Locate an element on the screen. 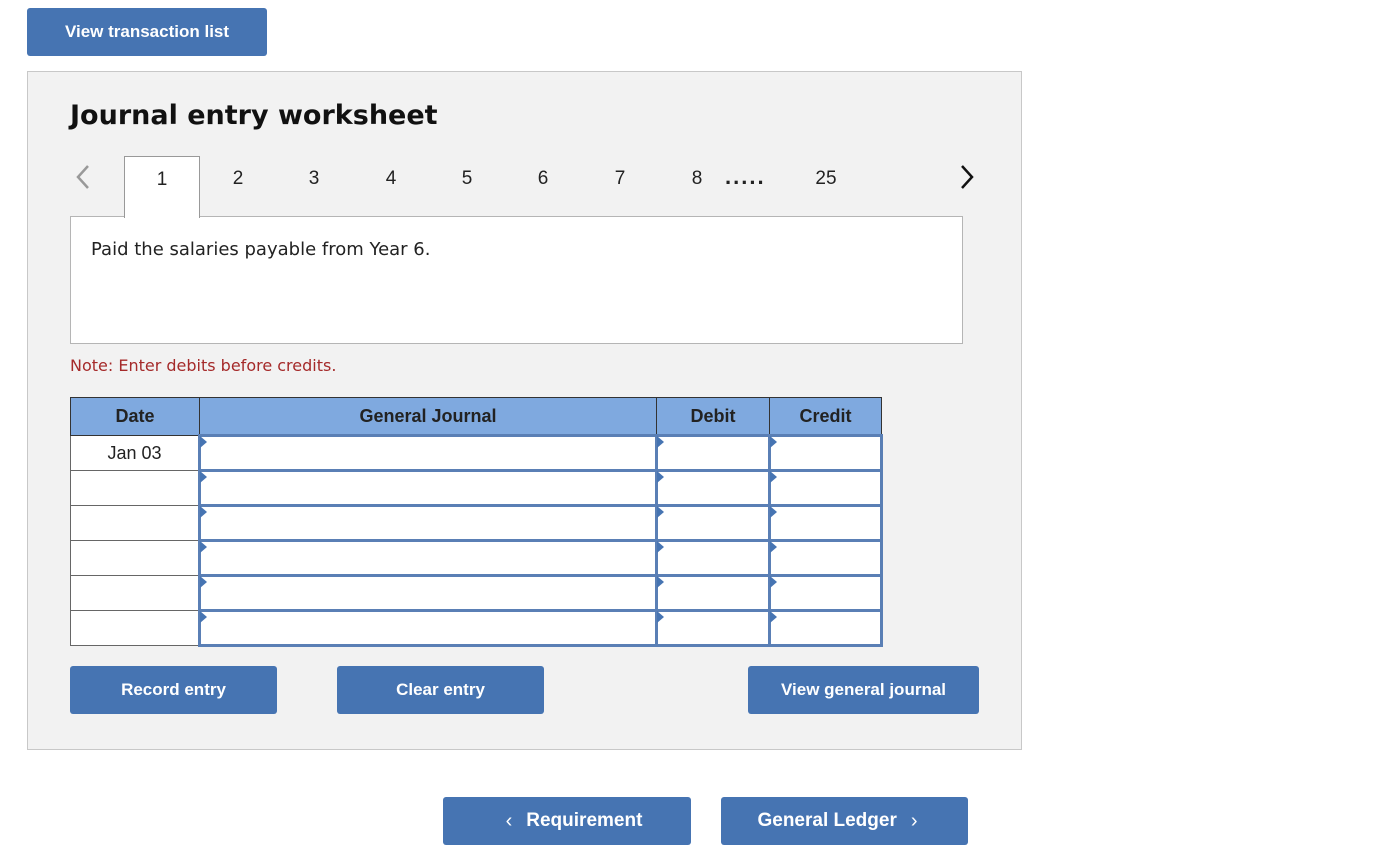  tab-transaction-6: 6 is located at coordinates (543, 186).